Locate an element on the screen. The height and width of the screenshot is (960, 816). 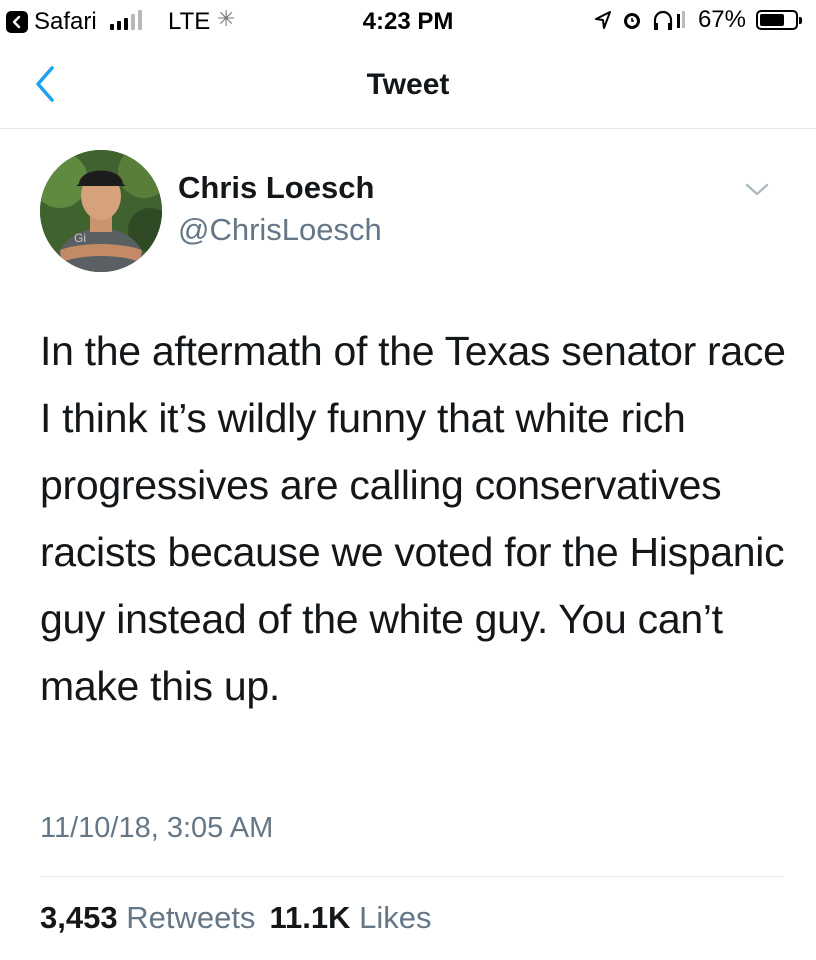
battery-percent: 67% is located at coordinates (721, 19).